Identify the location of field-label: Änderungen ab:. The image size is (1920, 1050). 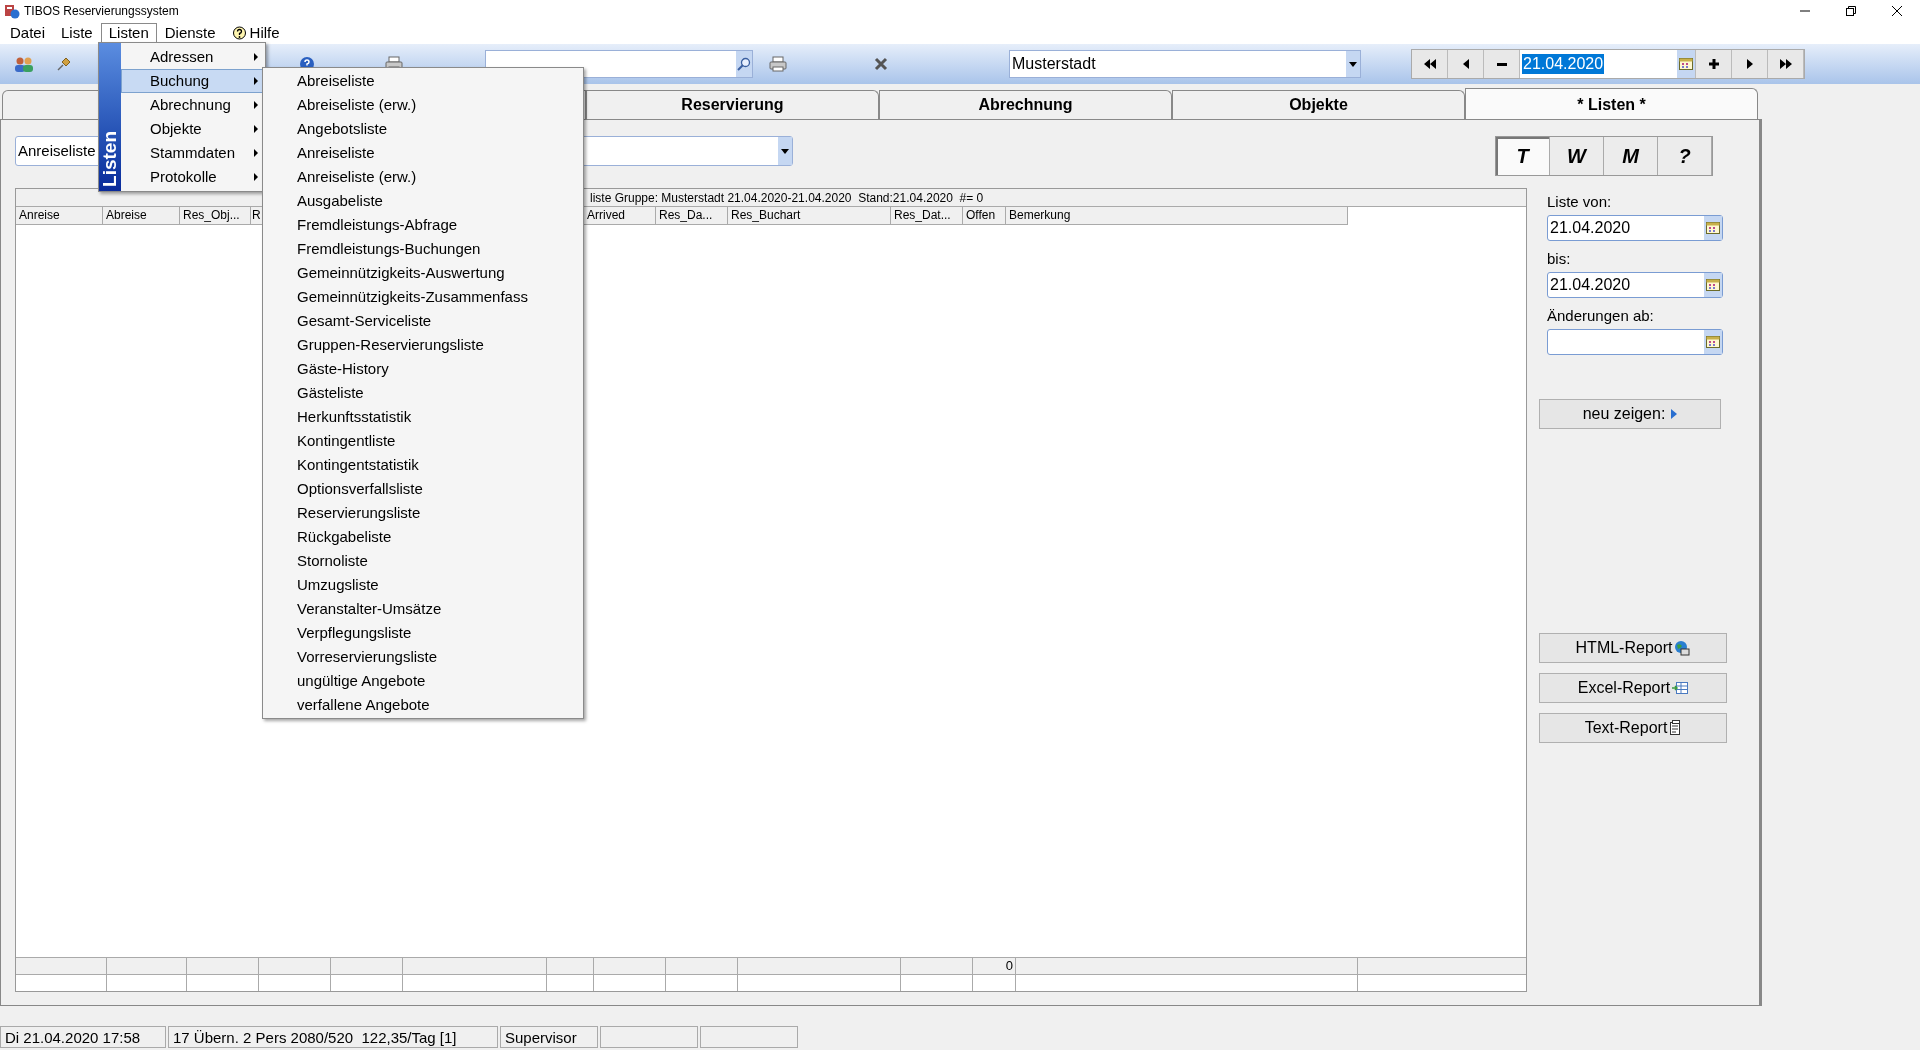
(1601, 316).